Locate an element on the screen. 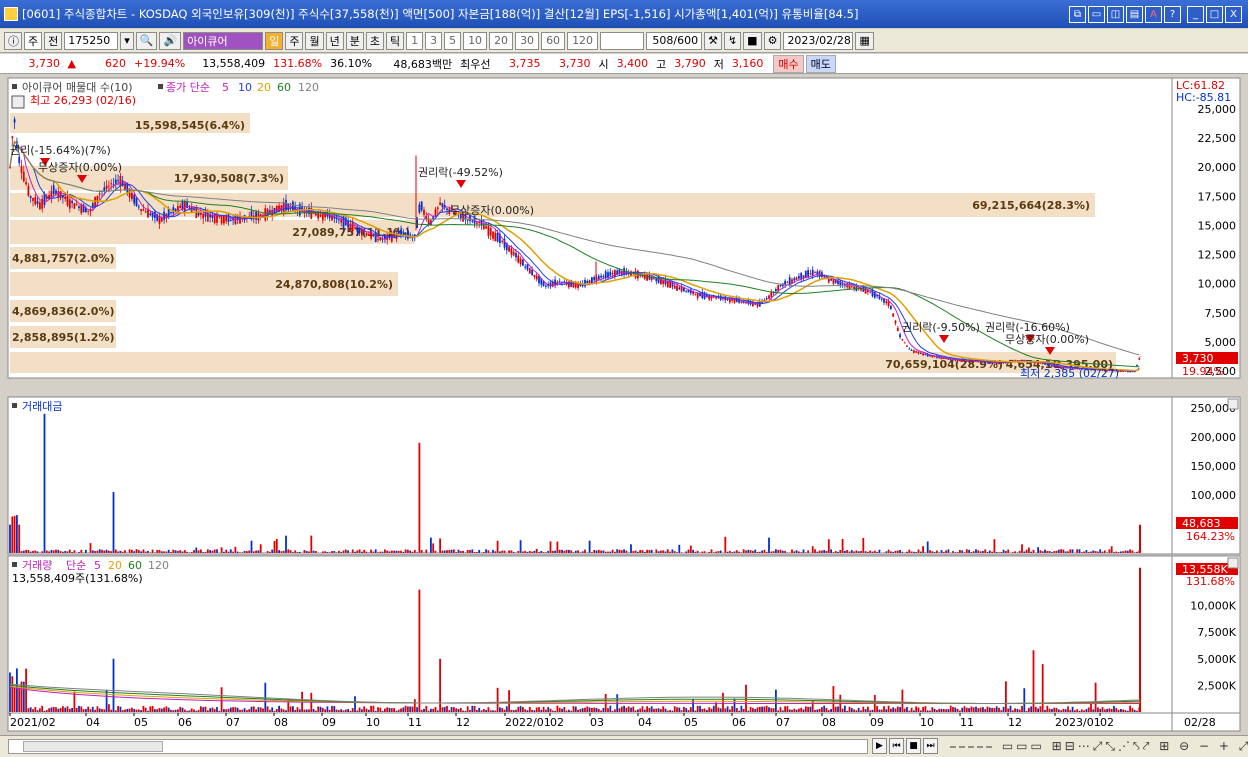 This screenshot has width=1248, height=757. tool-icon: ⚒ is located at coordinates (713, 40).